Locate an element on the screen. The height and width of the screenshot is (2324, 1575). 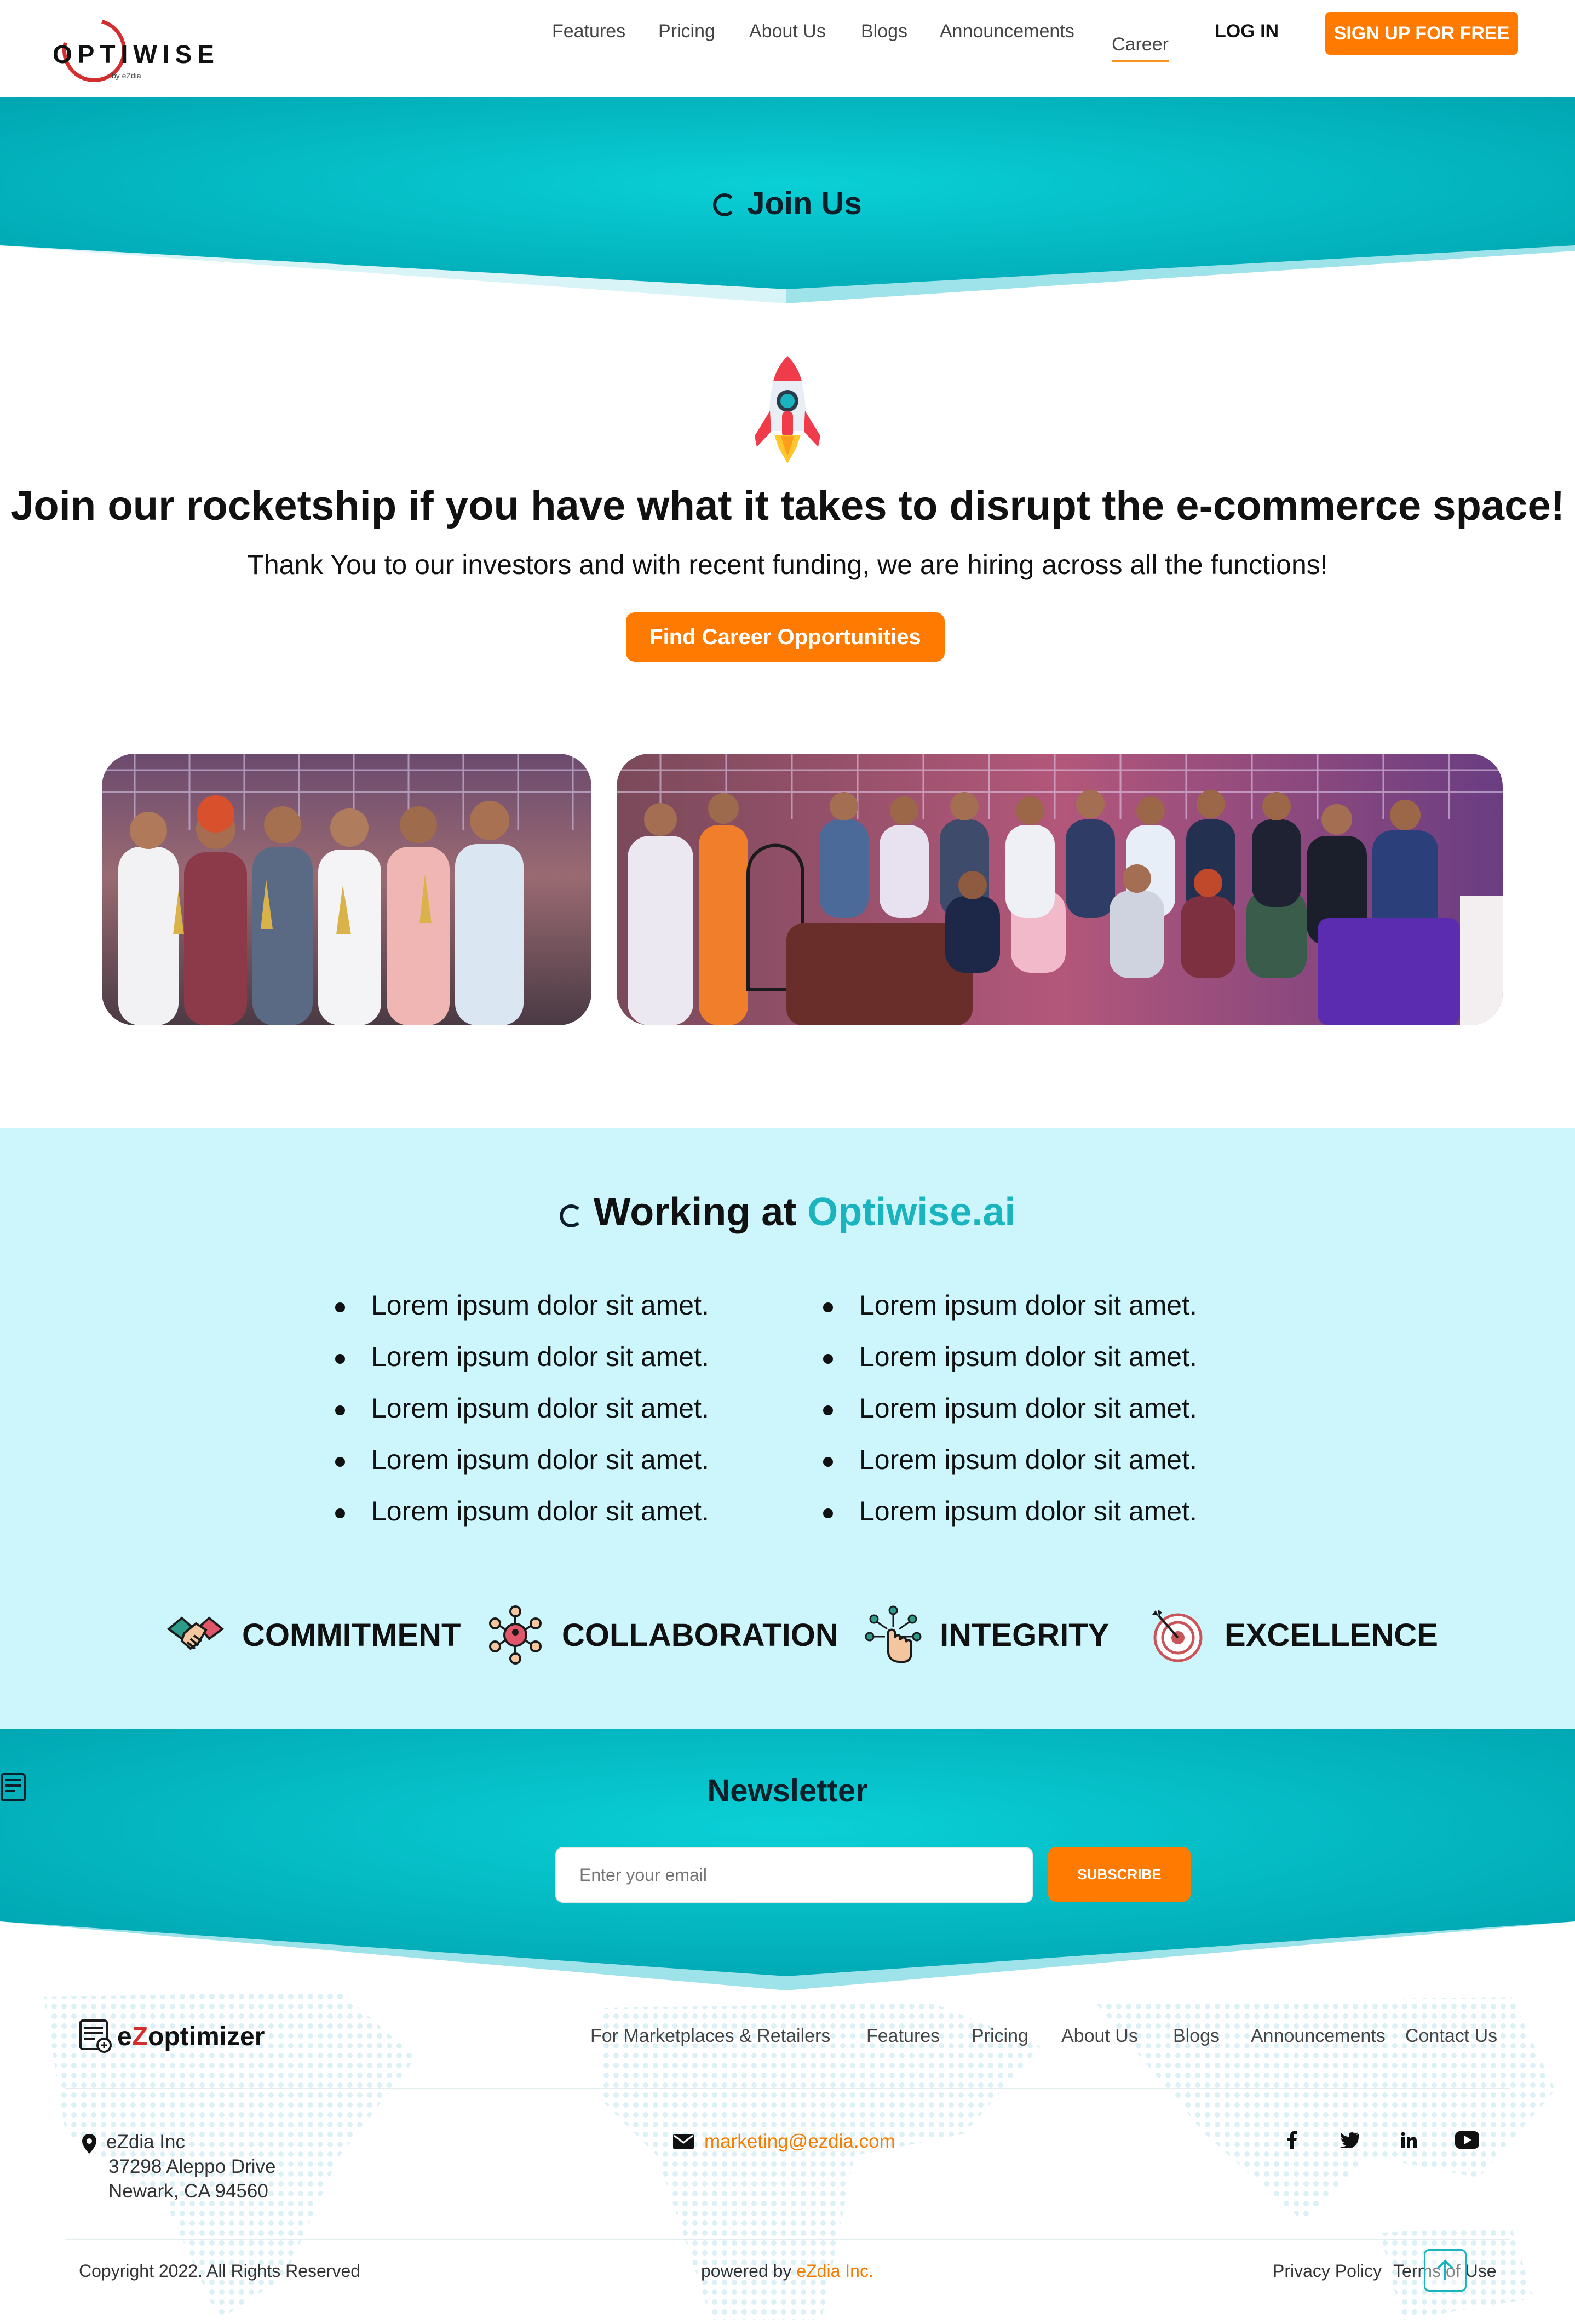
signup-button: SIGN UP FOR FREE is located at coordinates (1421, 33).